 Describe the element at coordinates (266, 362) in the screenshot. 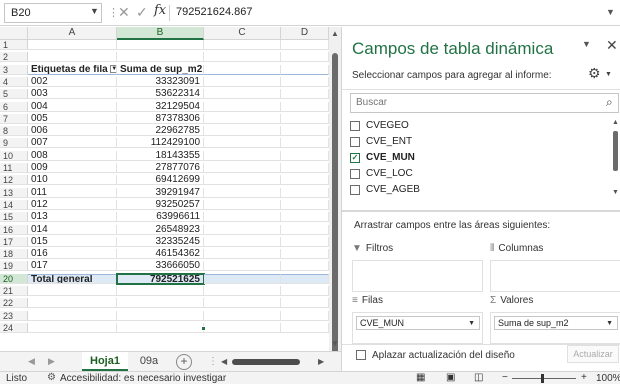

I see `horizontal-scroll-thumb` at that location.